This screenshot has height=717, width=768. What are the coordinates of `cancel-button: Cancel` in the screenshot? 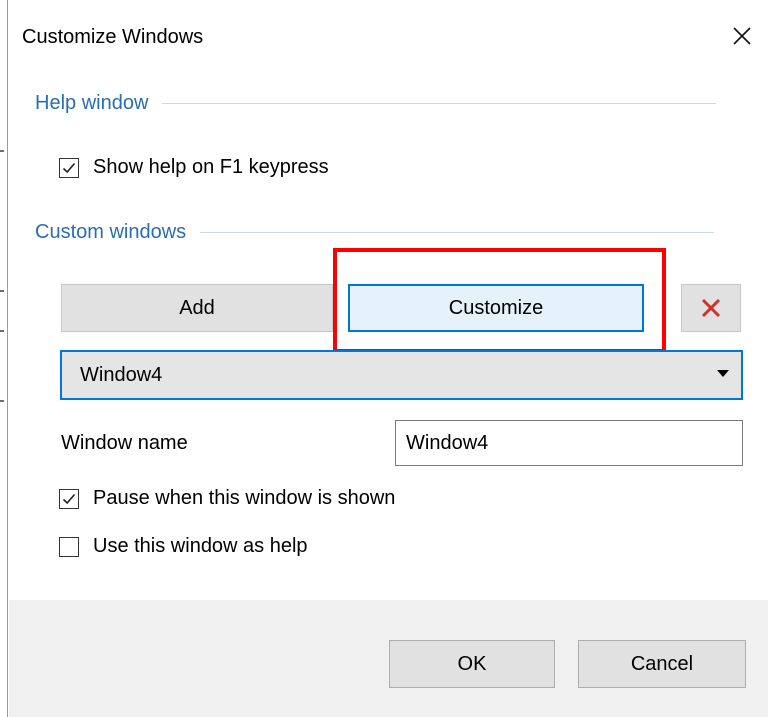 It's located at (662, 664).